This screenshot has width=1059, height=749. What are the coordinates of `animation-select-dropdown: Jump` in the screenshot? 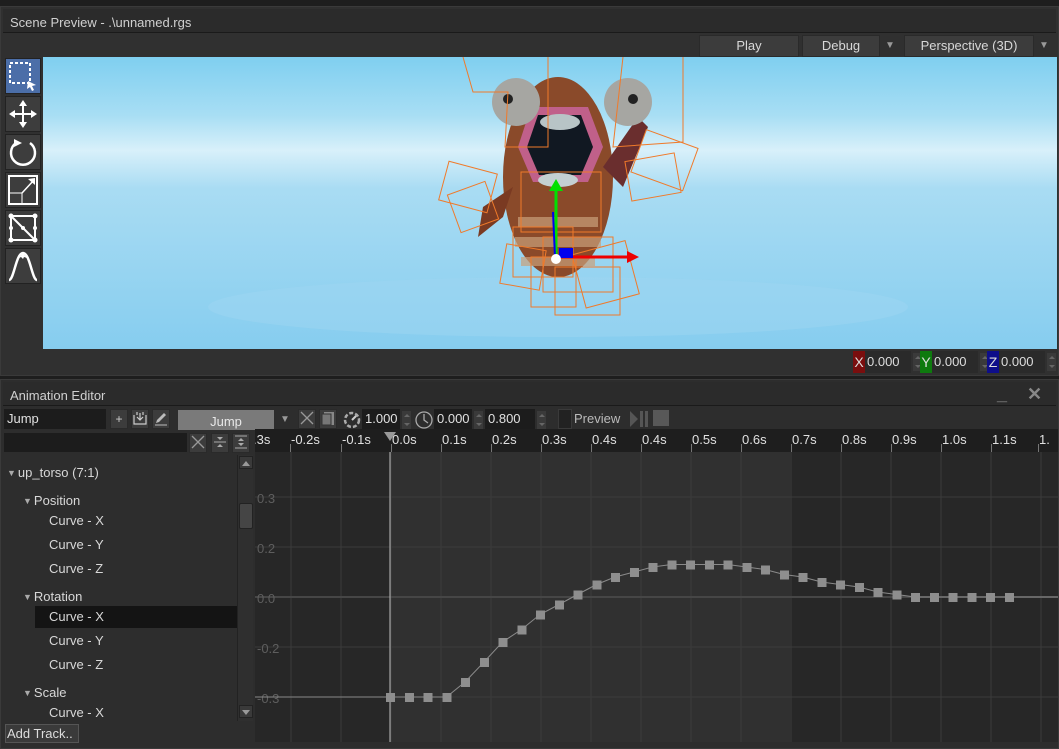 It's located at (226, 420).